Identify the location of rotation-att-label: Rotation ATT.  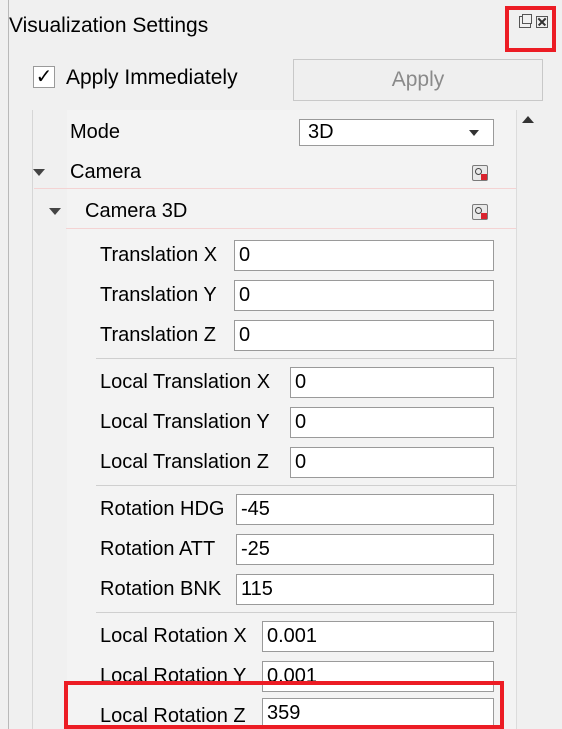
(158, 549).